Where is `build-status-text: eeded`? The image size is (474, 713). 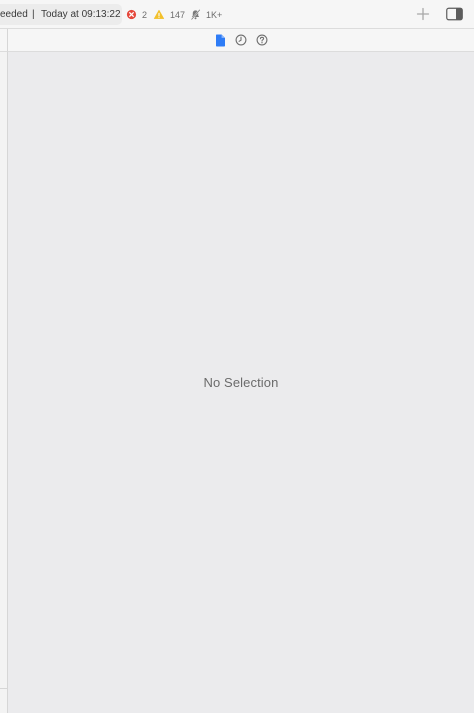
build-status-text: eeded is located at coordinates (14, 14).